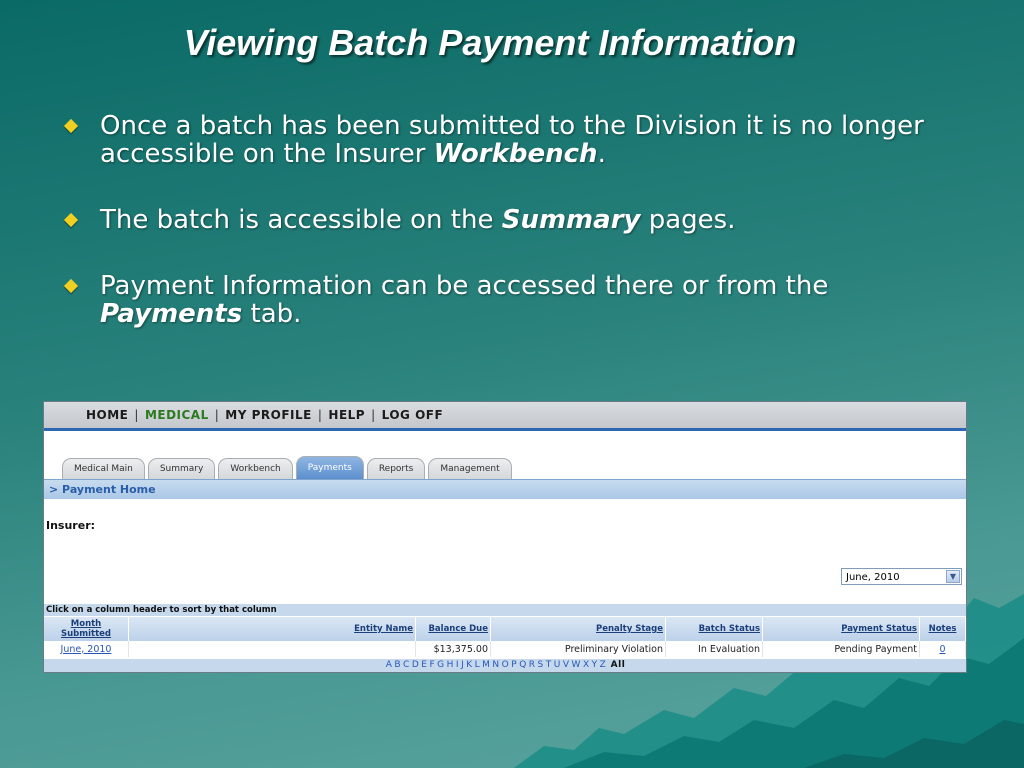  Describe the element at coordinates (595, 665) in the screenshot. I see `alpha-filter-letter: Y` at that location.